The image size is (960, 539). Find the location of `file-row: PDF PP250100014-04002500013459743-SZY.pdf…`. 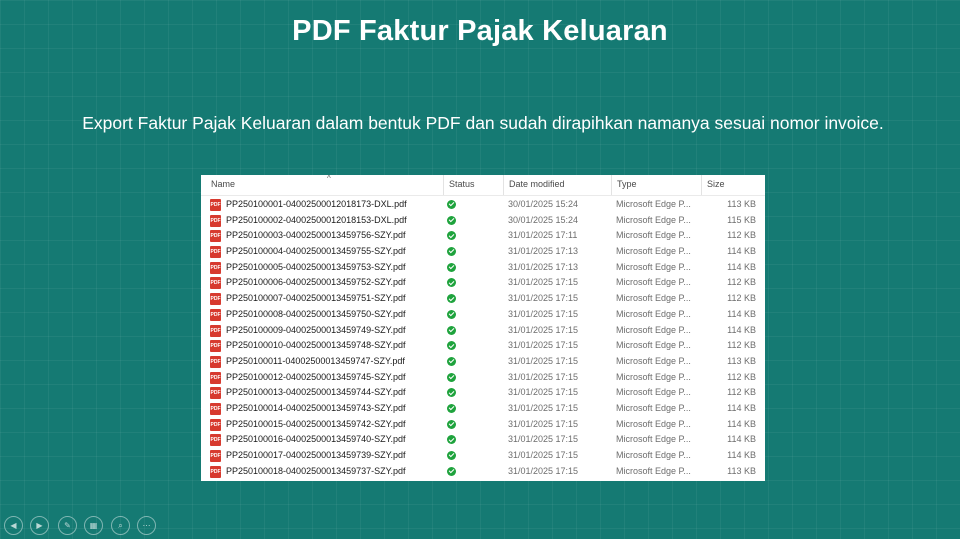

file-row: PDF PP250100014-04002500013459743-SZY.pdf… is located at coordinates (483, 409).